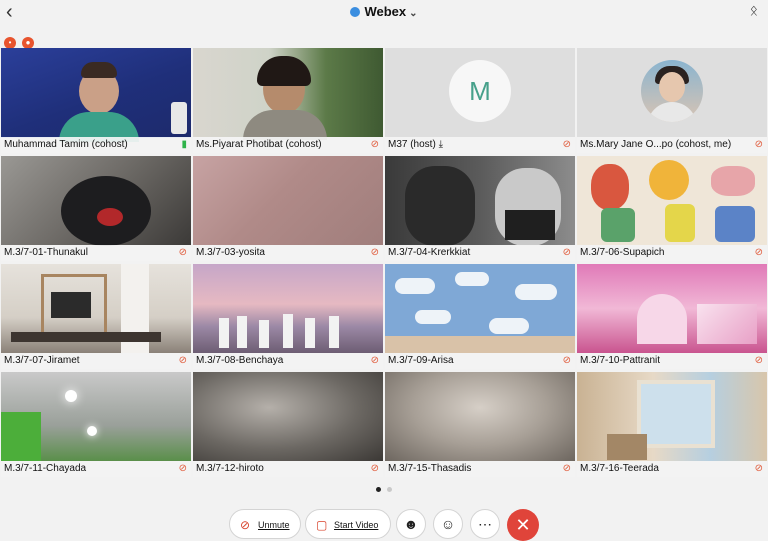  Describe the element at coordinates (672, 253) in the screenshot. I see `participant-name: M.3/7-06-Supapich` at that location.